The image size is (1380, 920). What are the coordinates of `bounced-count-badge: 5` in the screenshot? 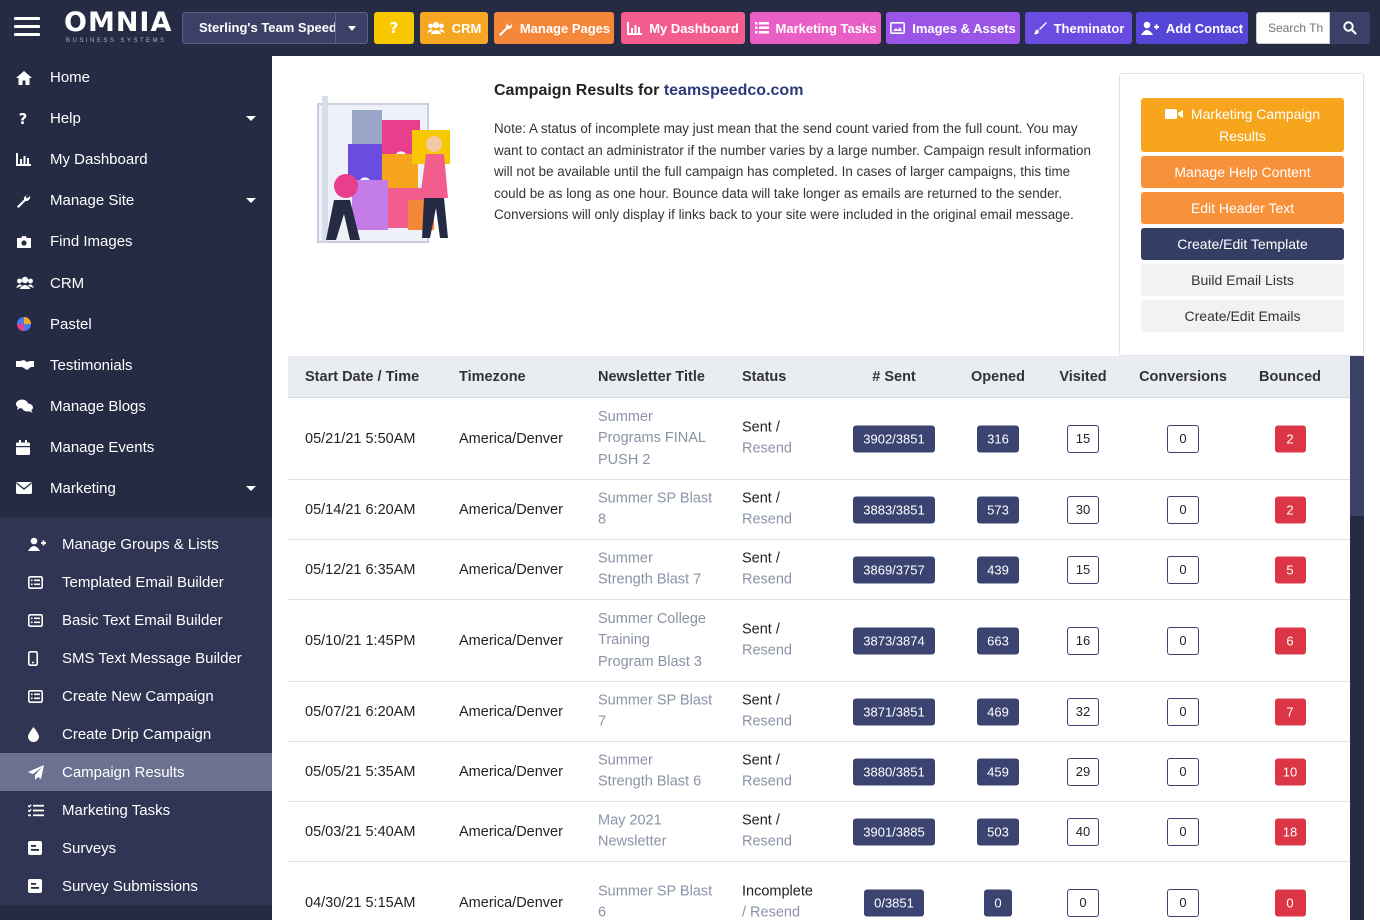 It's located at (1290, 569).